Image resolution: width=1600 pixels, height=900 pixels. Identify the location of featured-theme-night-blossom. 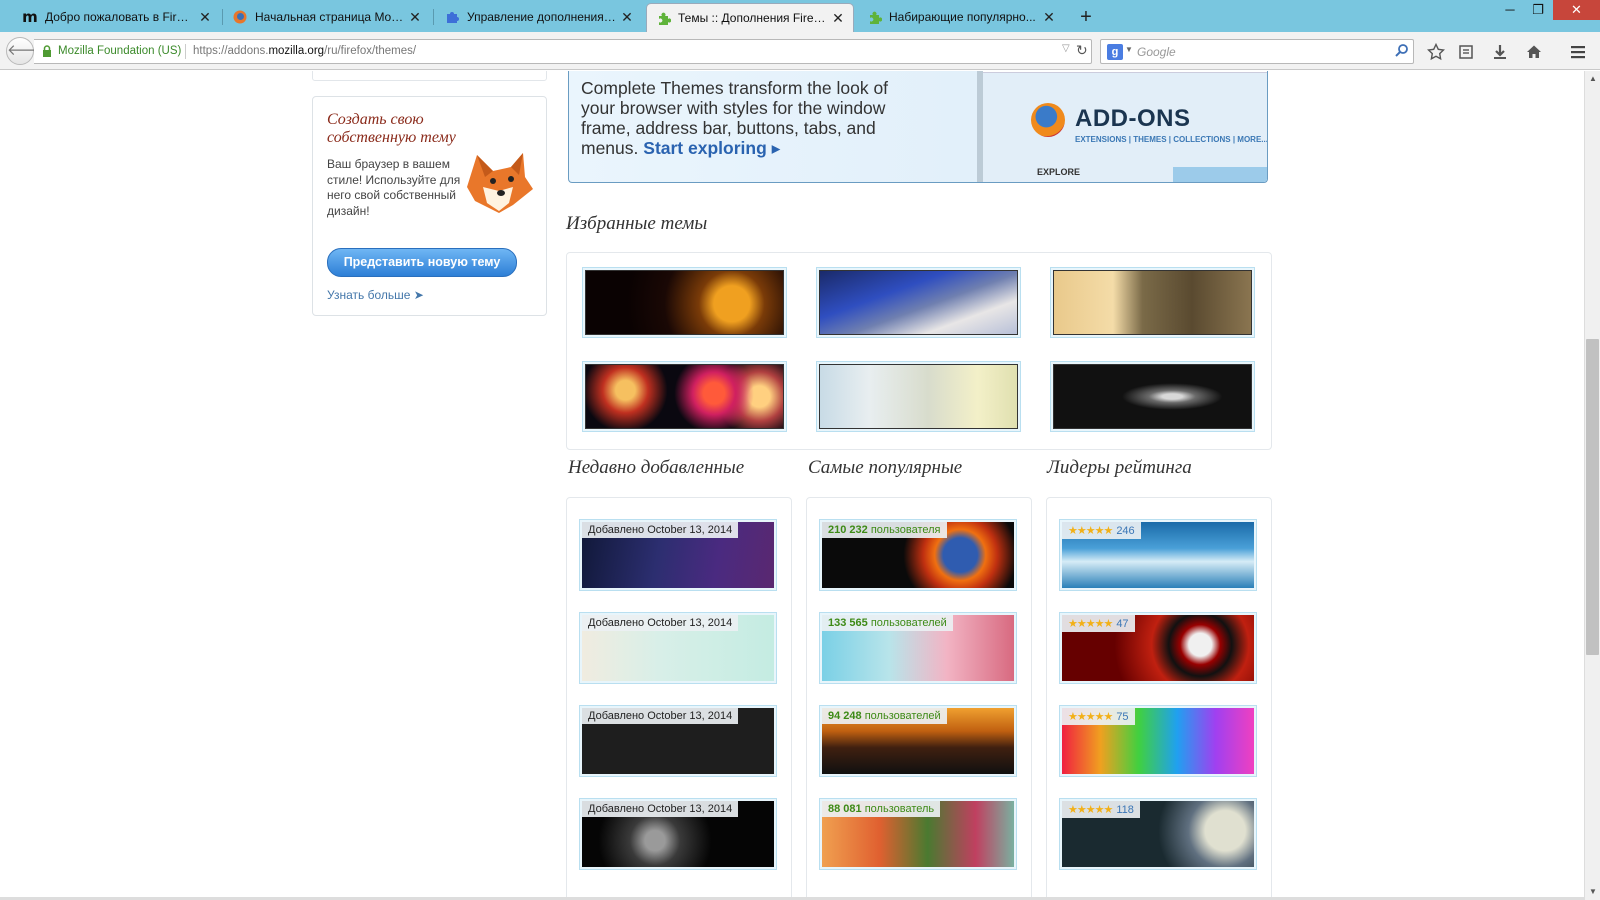
(918, 302).